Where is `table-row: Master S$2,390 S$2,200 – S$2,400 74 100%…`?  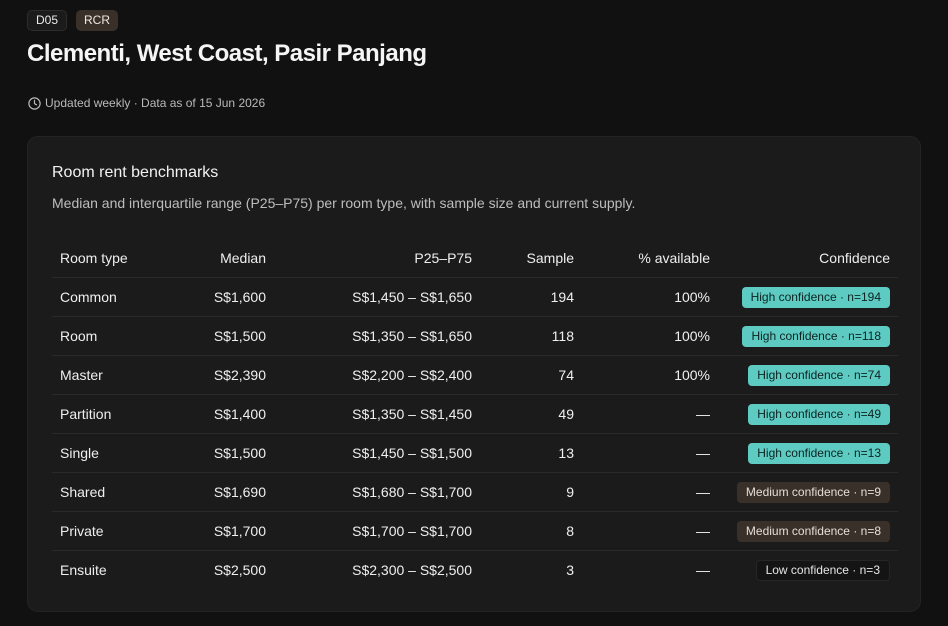
table-row: Master S$2,390 S$2,200 – S$2,400 74 100%… is located at coordinates (475, 375).